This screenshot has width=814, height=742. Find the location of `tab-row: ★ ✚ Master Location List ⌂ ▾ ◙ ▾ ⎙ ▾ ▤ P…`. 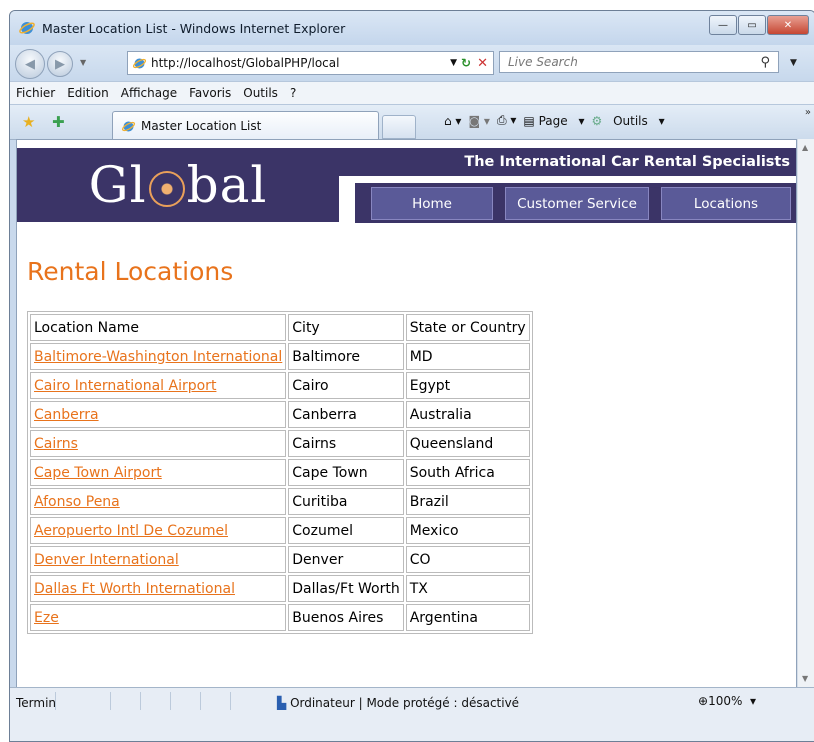

tab-row: ★ ✚ Master Location List ⌂ ▾ ◙ ▾ ⎙ ▾ ▤ P… is located at coordinates (412, 122).